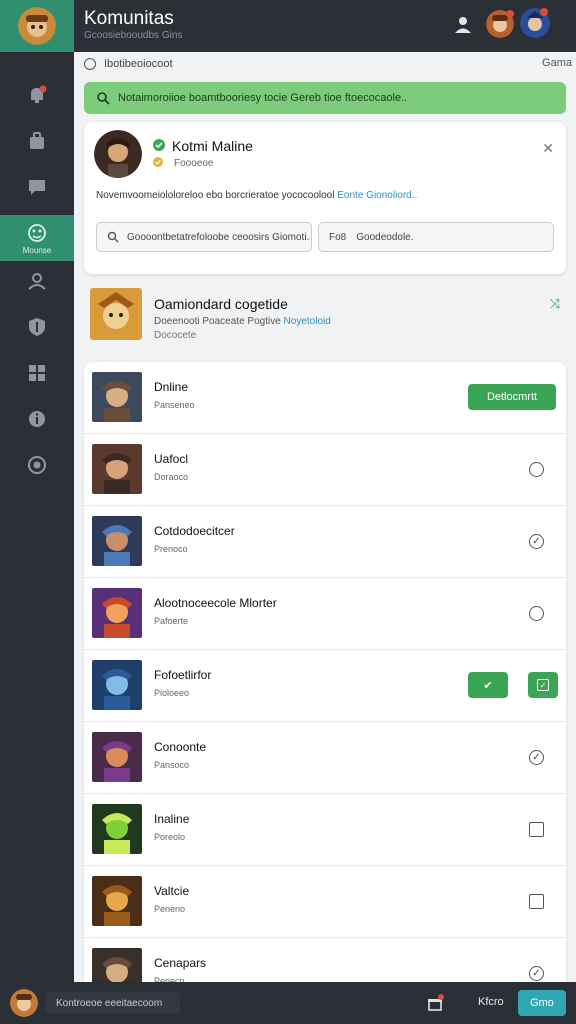 This screenshot has height=1024, width=576. I want to click on gift-icon, so click(435, 1003).